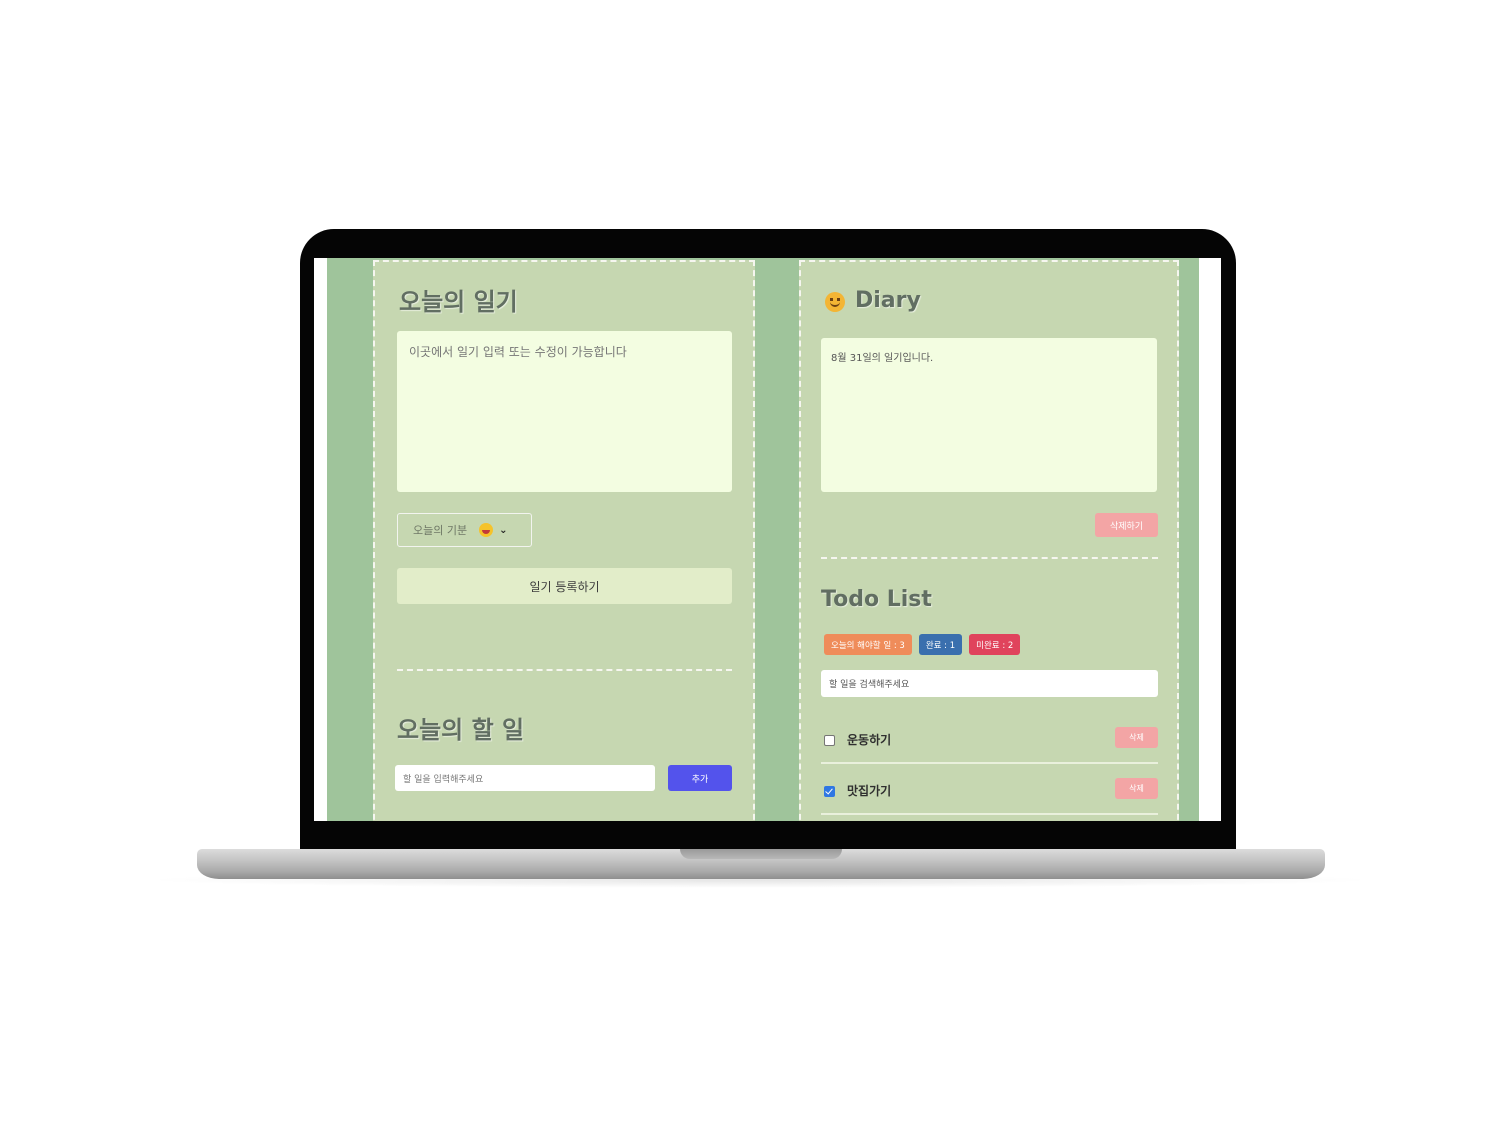 The width and height of the screenshot is (1500, 1125). What do you see at coordinates (888, 300) in the screenshot?
I see `diary-title: Diary` at bounding box center [888, 300].